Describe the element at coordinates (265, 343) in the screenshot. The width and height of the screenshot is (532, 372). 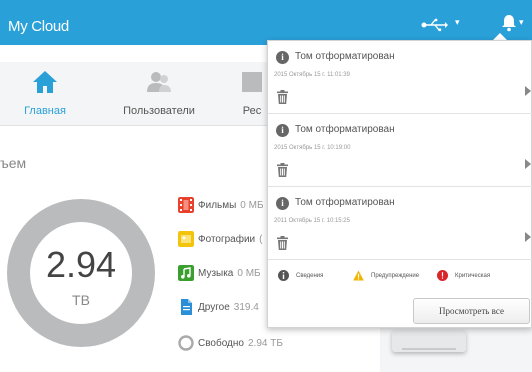
I see `legend-size: 2.94 ТБ` at that location.